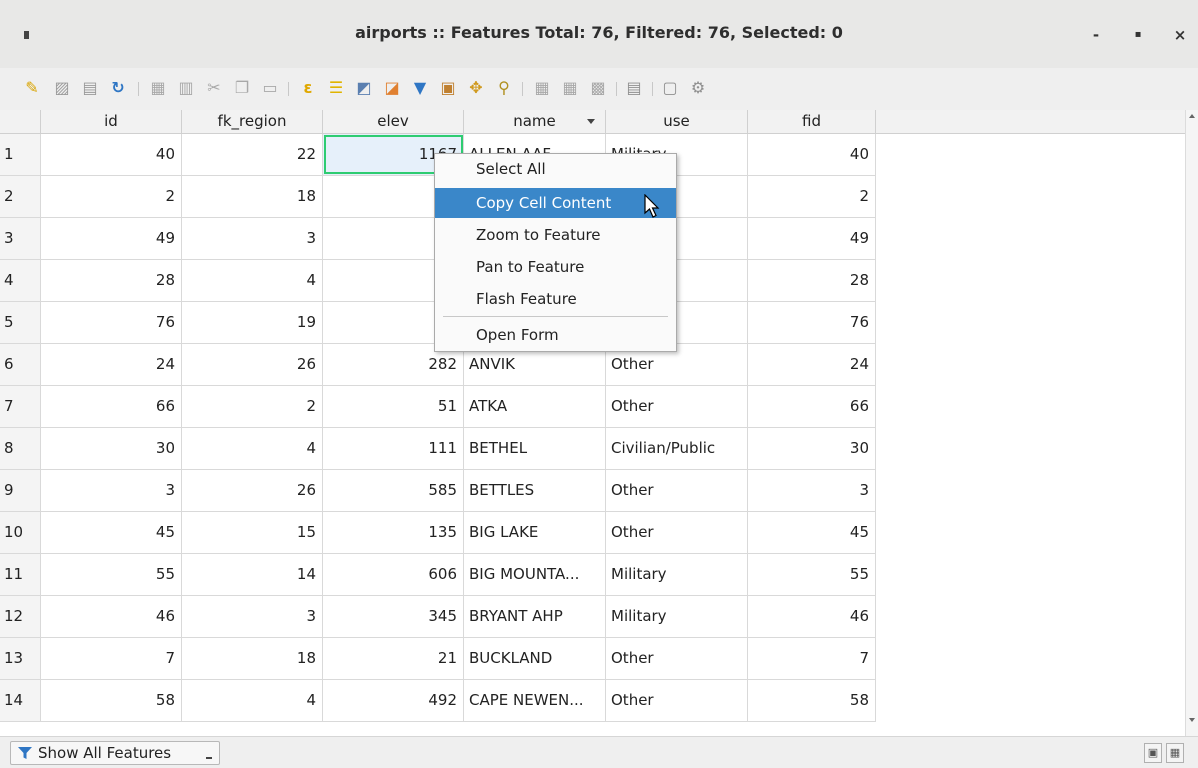 The image size is (1198, 768). I want to click on column-header-name: name, so click(535, 121).